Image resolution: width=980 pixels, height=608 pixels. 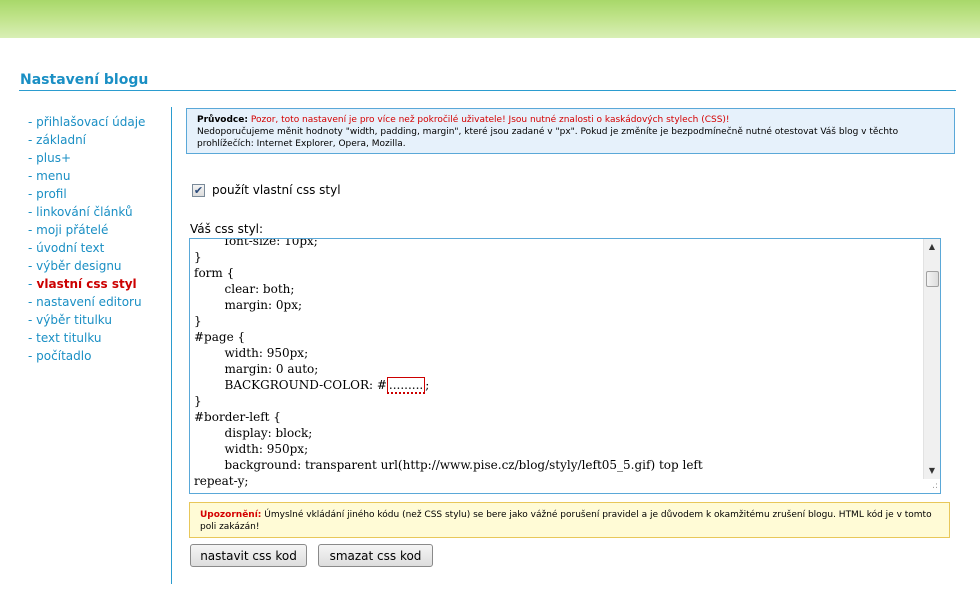 What do you see at coordinates (375, 555) in the screenshot?
I see `delete-css-button: smazat css kod` at bounding box center [375, 555].